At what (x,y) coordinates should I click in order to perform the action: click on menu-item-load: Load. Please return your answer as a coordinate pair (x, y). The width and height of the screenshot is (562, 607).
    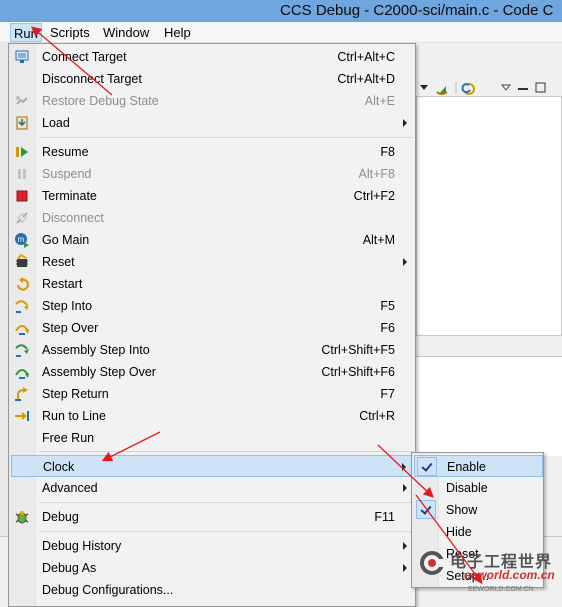
    Looking at the image, I should click on (213, 123).